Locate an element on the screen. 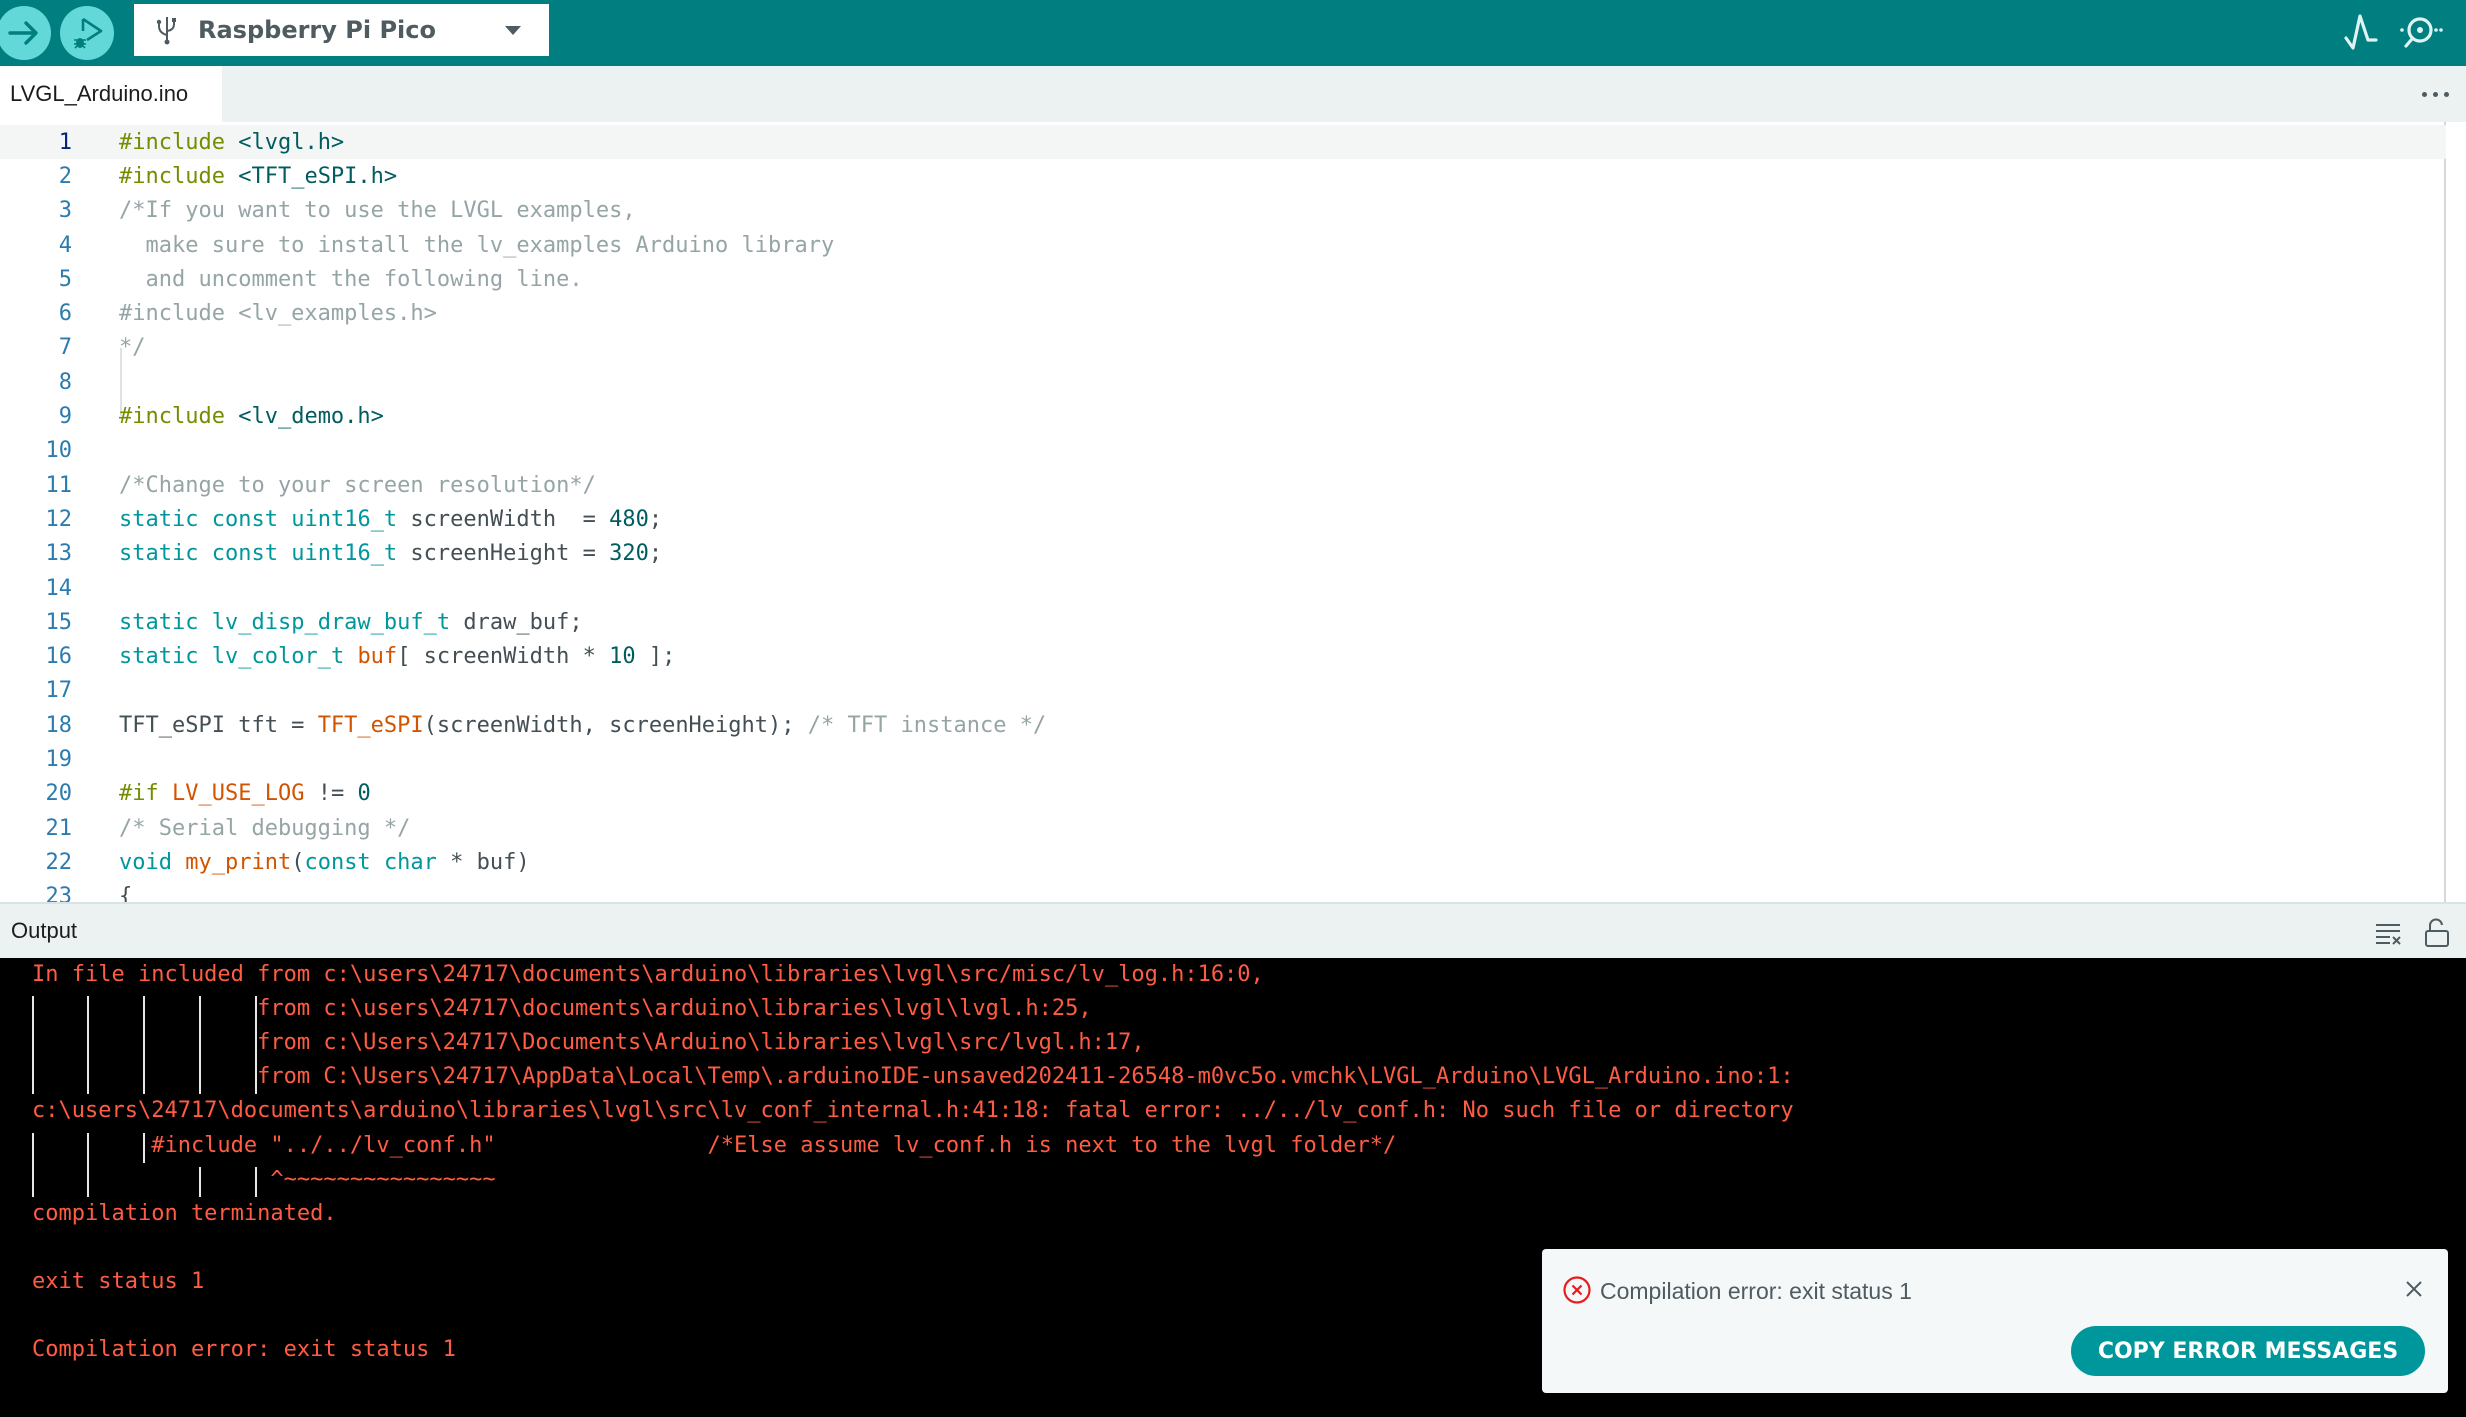 The image size is (2466, 1417). code-line: 2 #include <TFT_eSPI.h> is located at coordinates (1223, 176).